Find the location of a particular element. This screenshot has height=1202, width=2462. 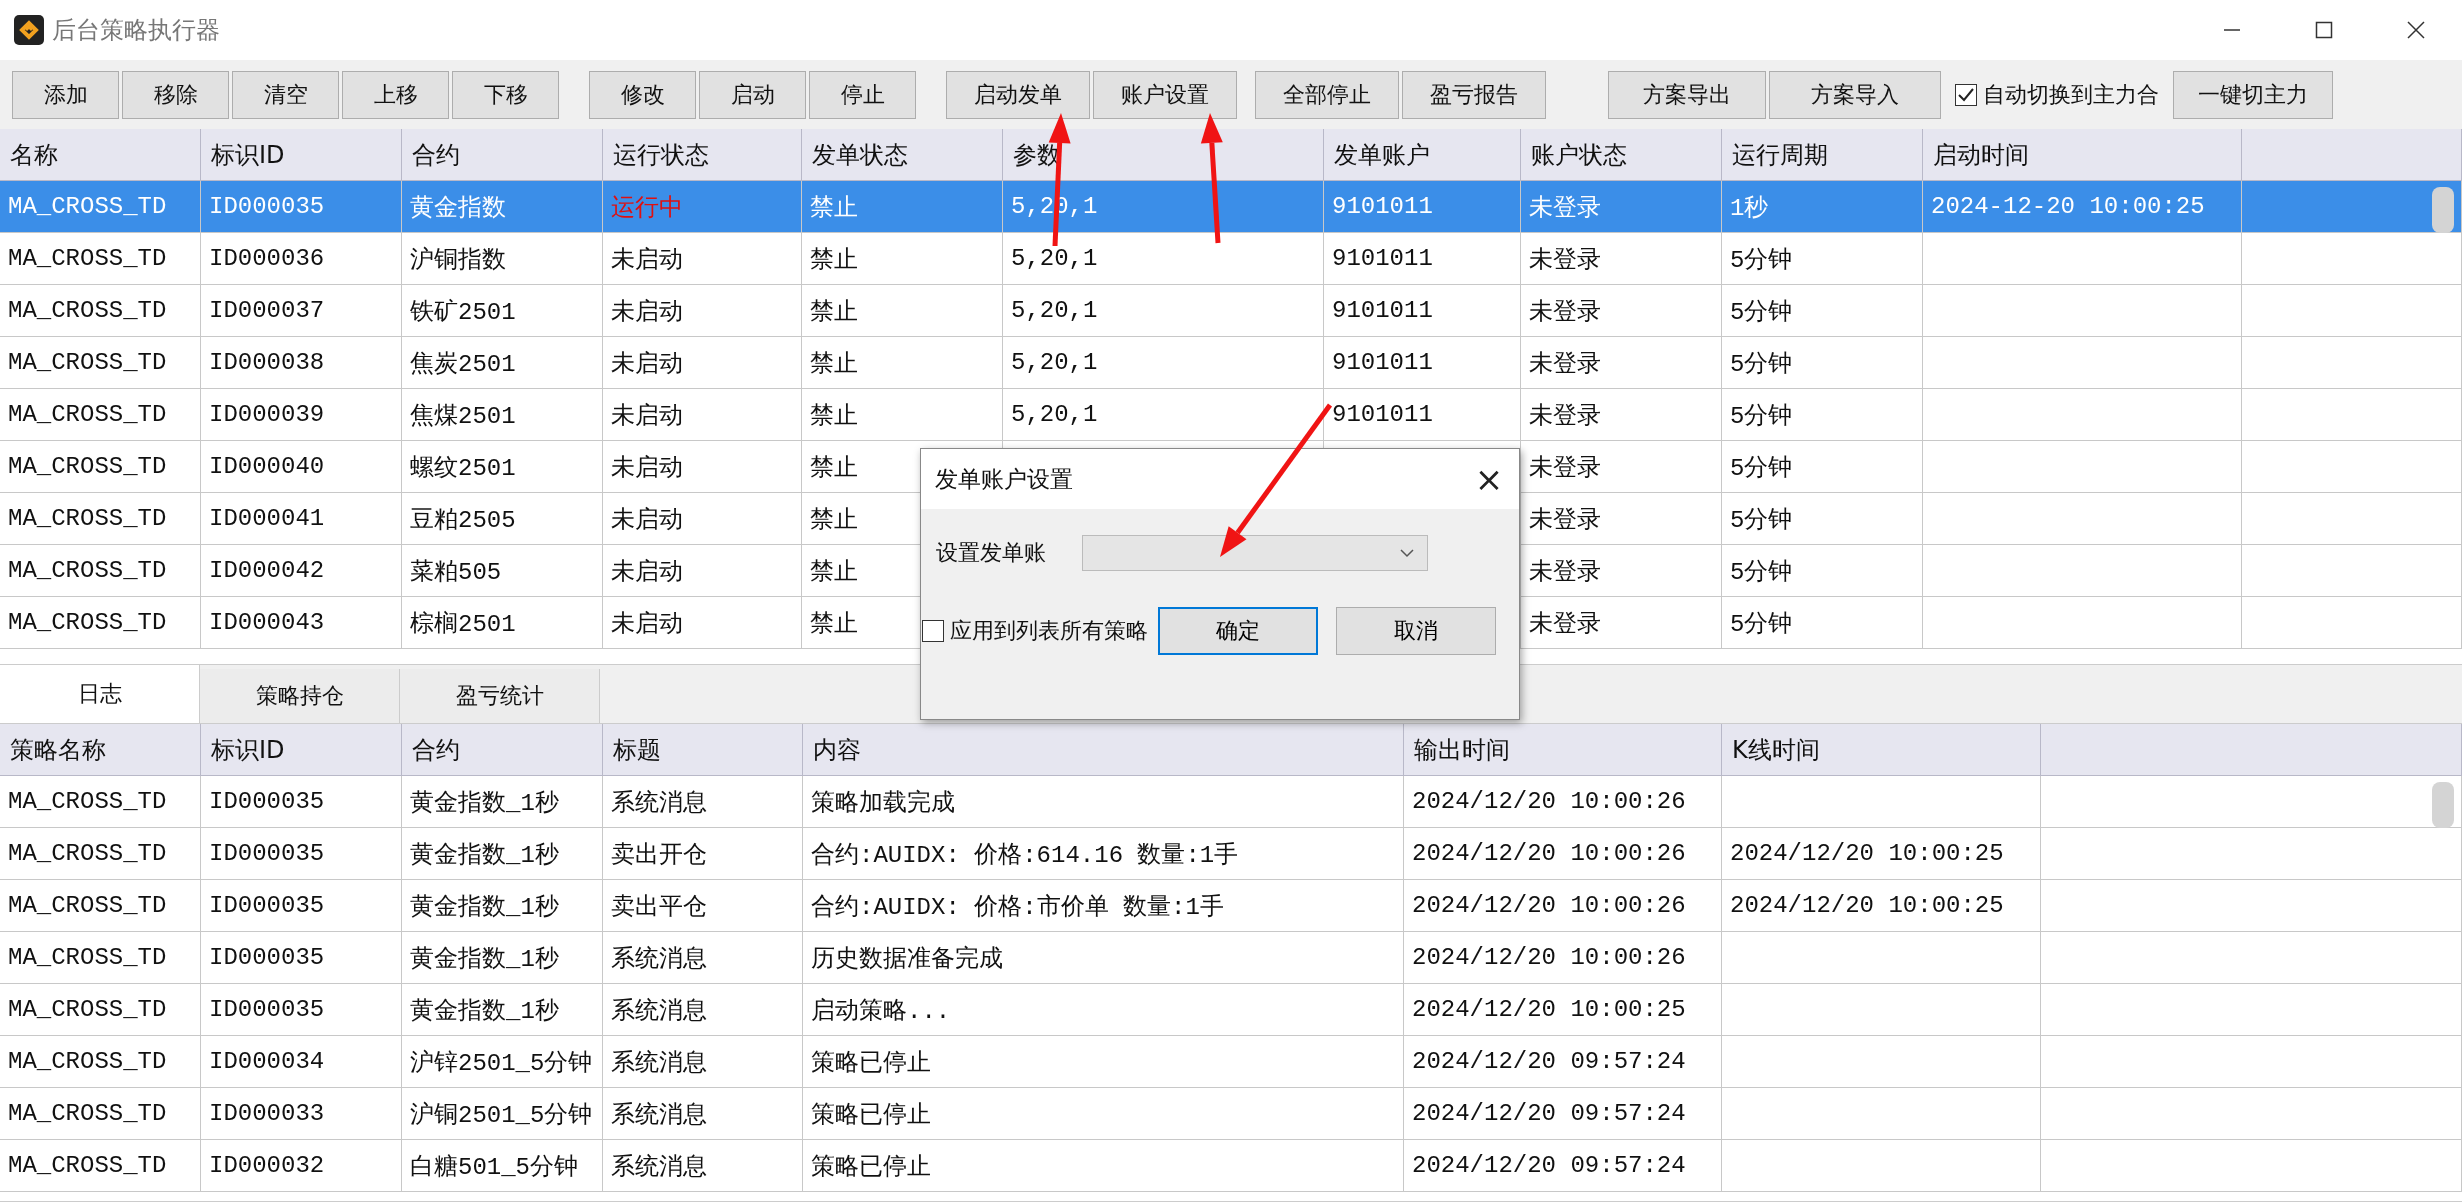

column-header: K线时间 is located at coordinates (1881, 750).